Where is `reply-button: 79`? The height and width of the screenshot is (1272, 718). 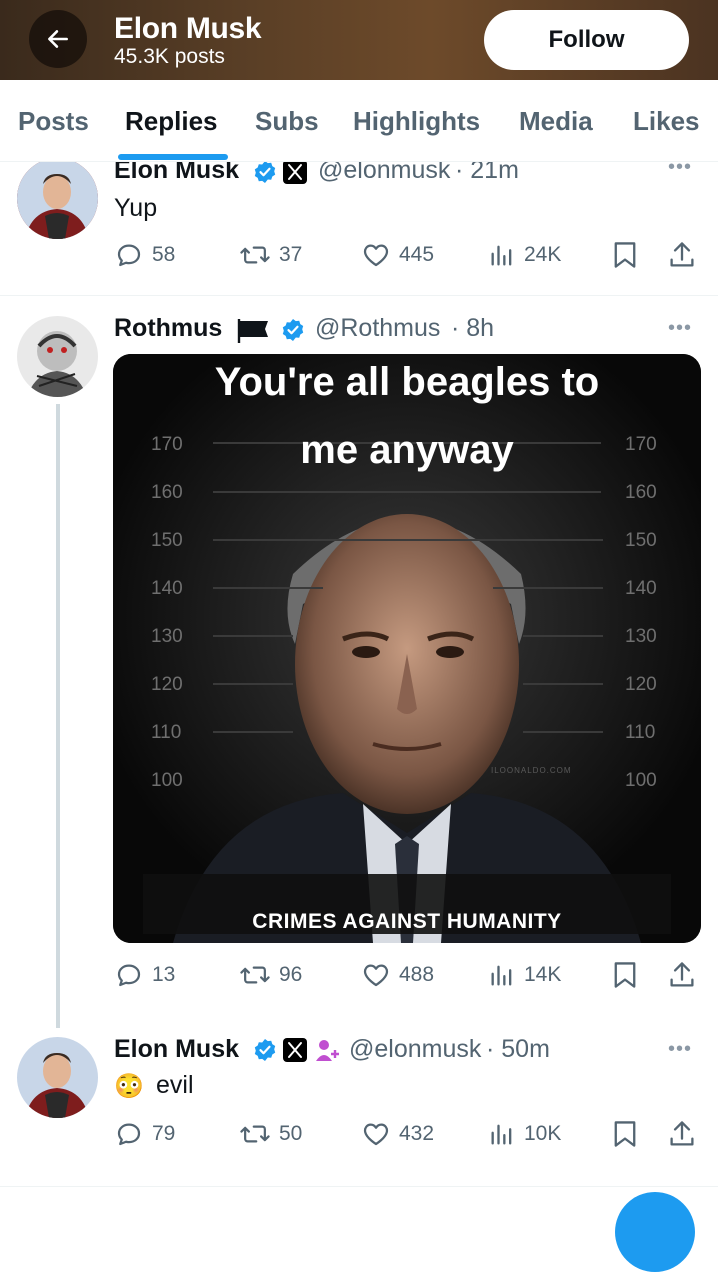 reply-button: 79 is located at coordinates (144, 1134).